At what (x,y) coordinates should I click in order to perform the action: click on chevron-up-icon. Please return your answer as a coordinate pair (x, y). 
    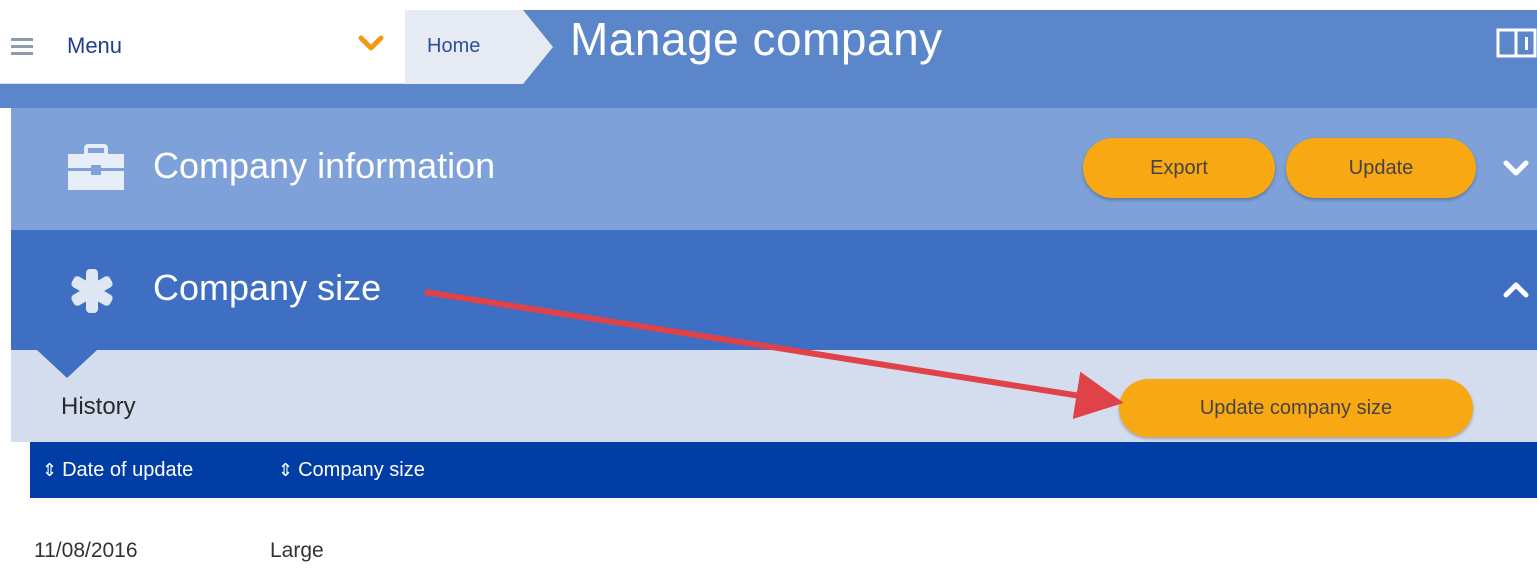
    Looking at the image, I should click on (1516, 290).